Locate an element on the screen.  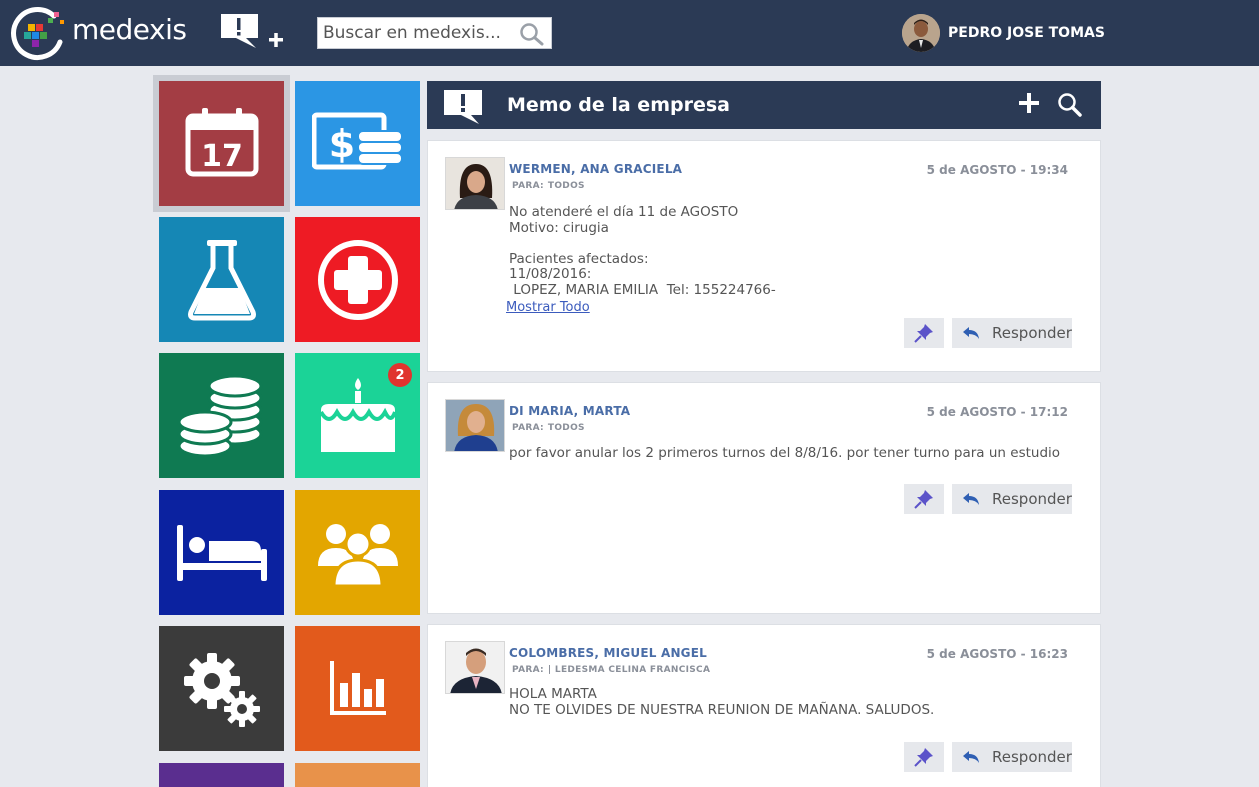
panel-title: Memo de la empresa is located at coordinates (618, 105).